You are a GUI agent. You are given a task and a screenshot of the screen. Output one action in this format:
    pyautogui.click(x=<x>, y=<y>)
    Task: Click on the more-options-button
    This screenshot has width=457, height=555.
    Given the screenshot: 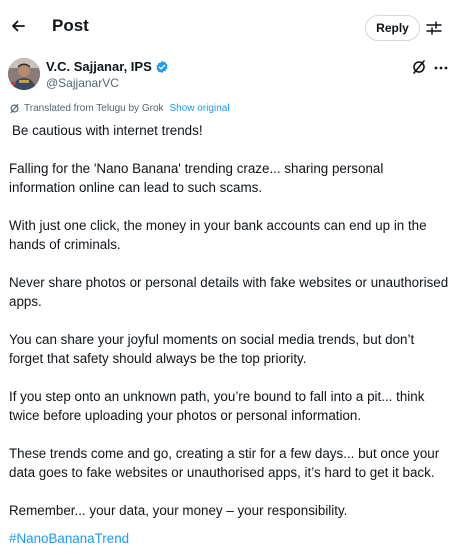 What is the action you would take?
    pyautogui.click(x=441, y=68)
    